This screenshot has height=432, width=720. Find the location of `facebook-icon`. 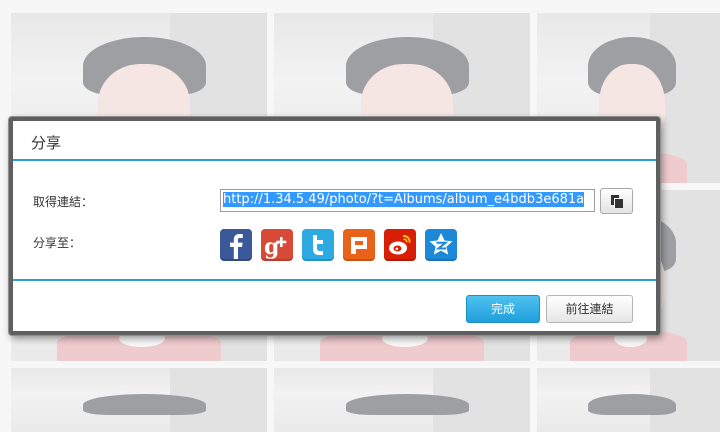

facebook-icon is located at coordinates (236, 245).